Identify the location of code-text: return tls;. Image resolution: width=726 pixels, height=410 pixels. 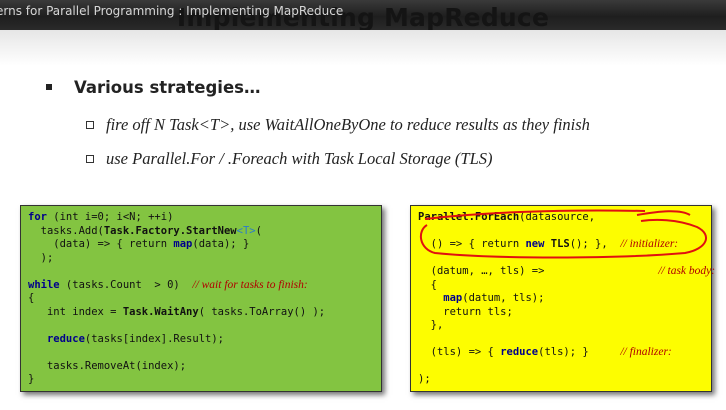
(465, 311).